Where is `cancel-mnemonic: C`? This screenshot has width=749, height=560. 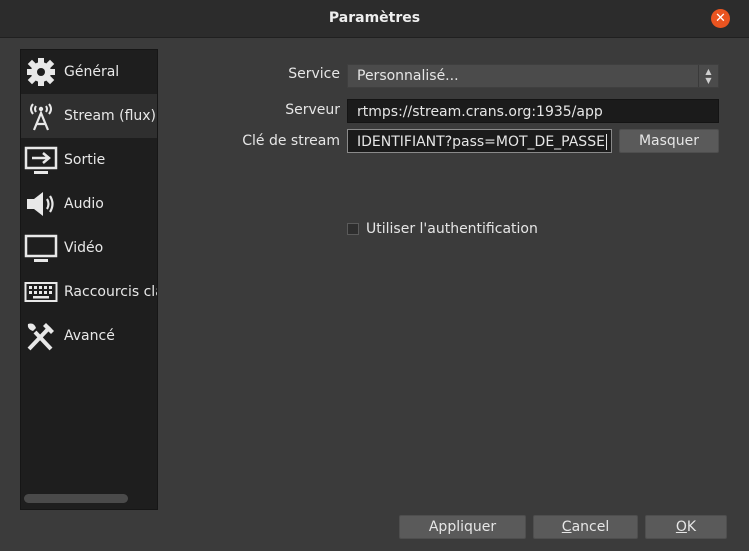 cancel-mnemonic: C is located at coordinates (566, 527).